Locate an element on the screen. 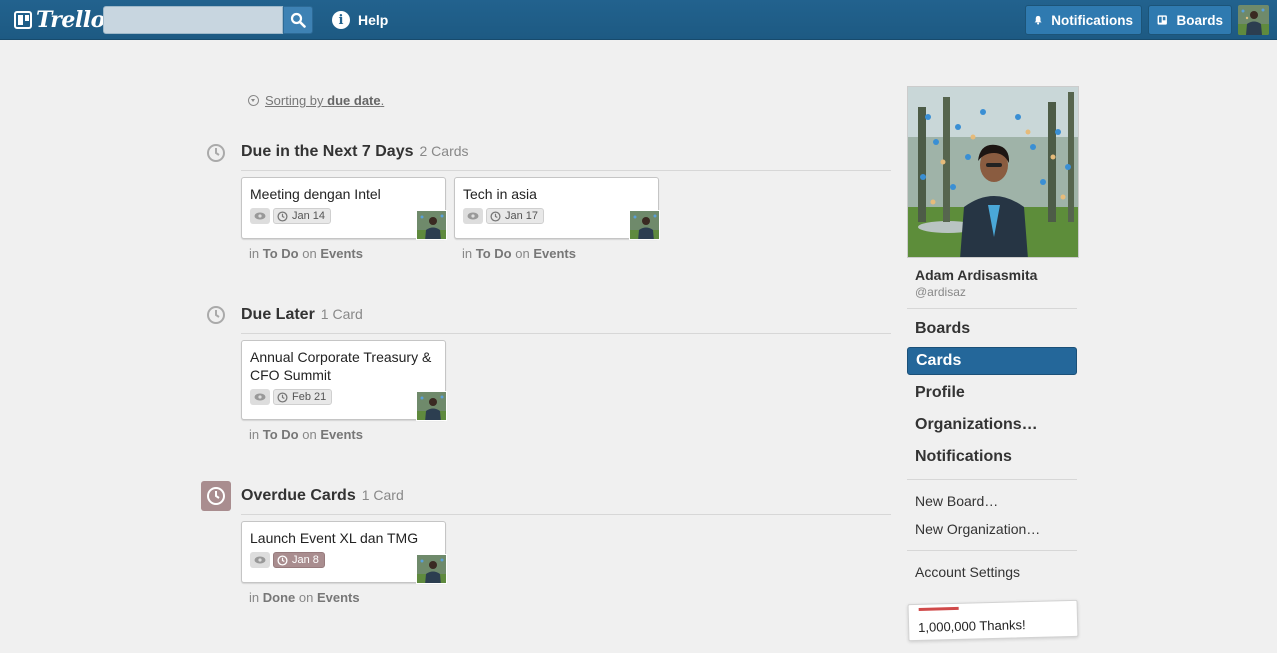 The image size is (1277, 653). section-count: 2 Cards is located at coordinates (444, 151).